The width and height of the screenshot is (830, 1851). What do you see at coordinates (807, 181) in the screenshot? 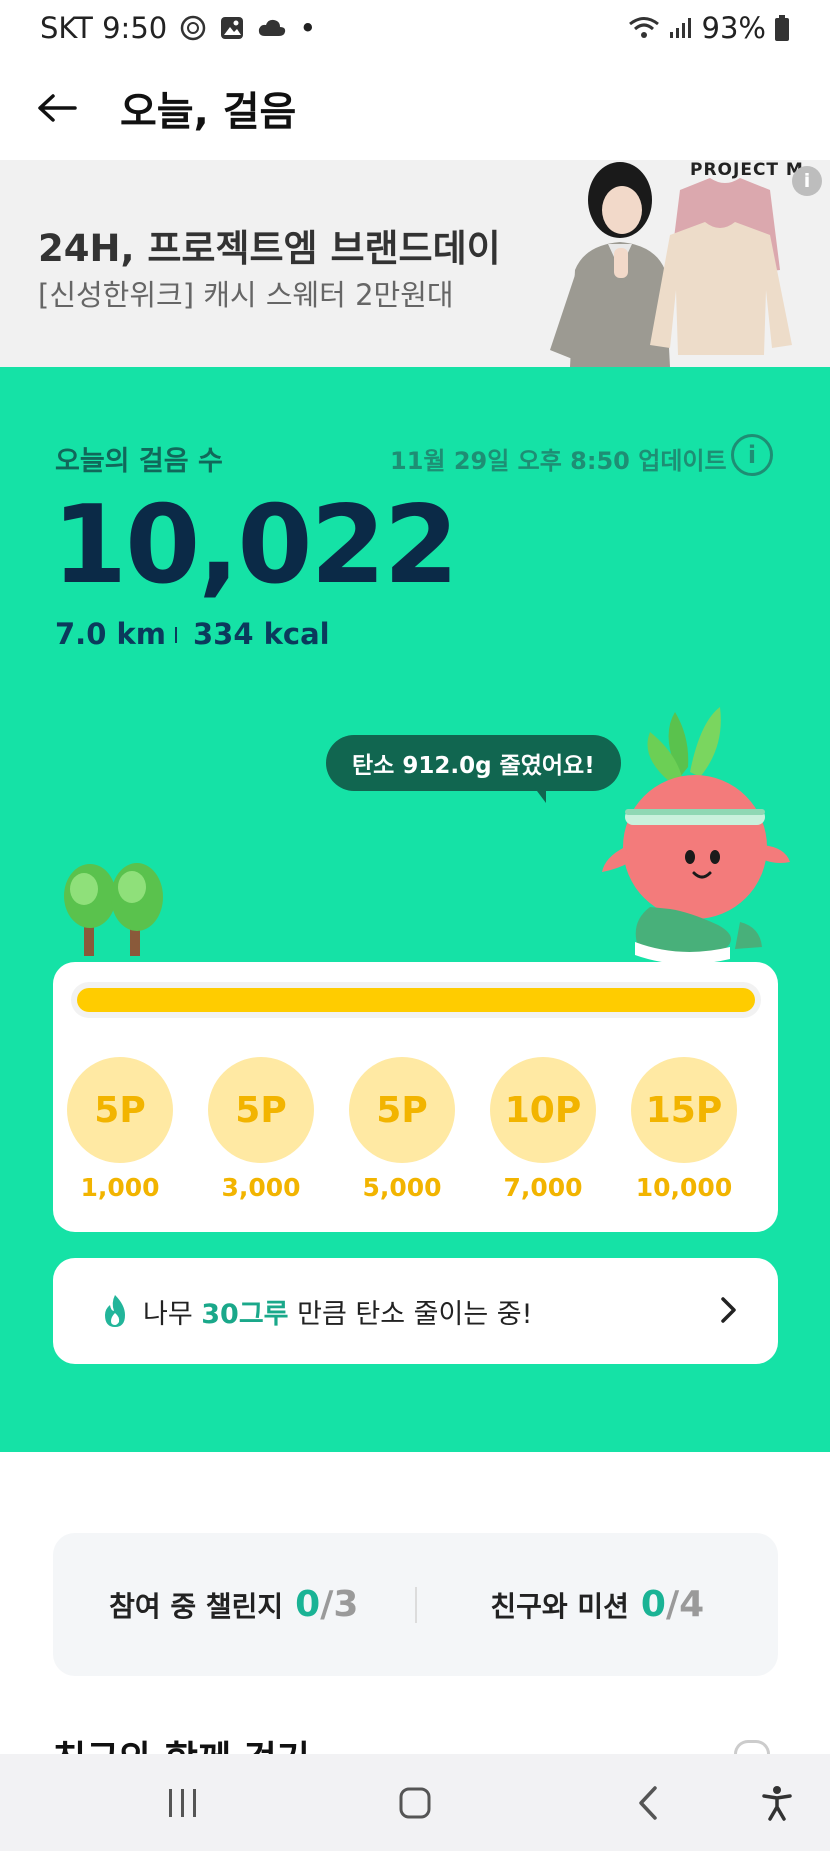
I see `ad-info-icon: i` at bounding box center [807, 181].